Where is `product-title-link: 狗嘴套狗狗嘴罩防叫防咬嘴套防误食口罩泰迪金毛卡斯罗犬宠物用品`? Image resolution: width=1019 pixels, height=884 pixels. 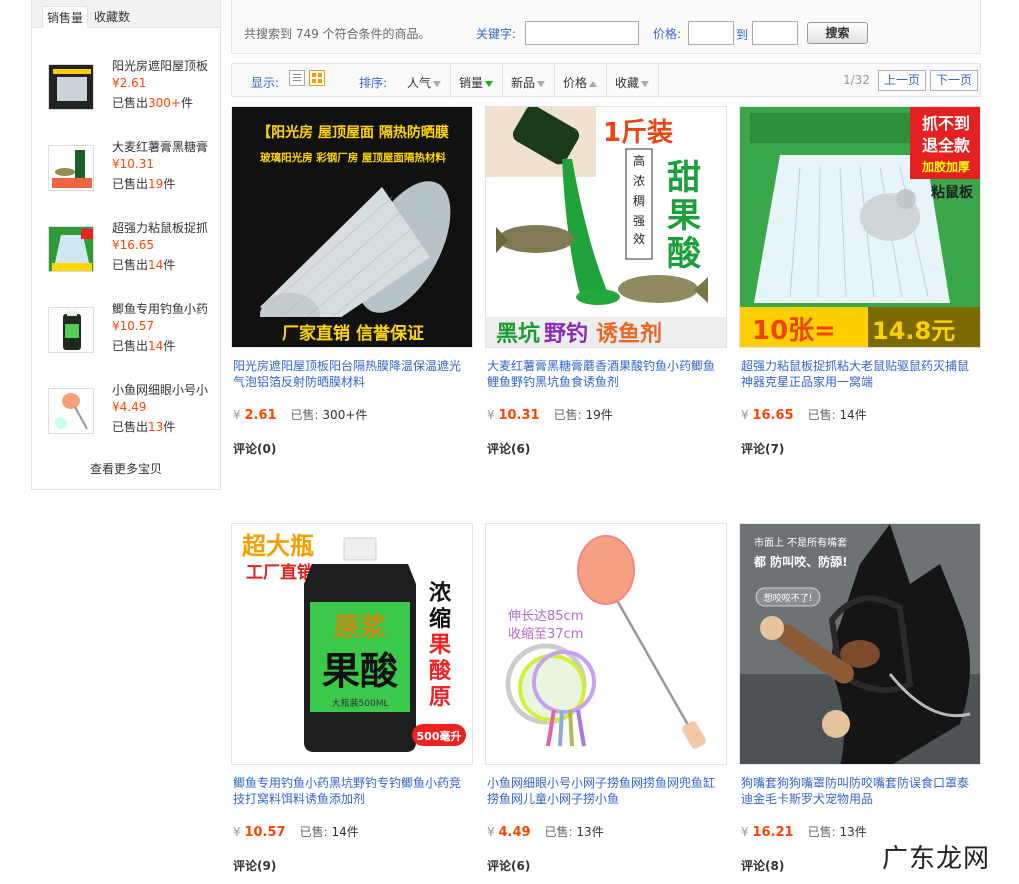 product-title-link: 狗嘴套狗狗嘴罩防叫防咬嘴套防误食口罩泰迪金毛卡斯罗犬宠物用品 is located at coordinates (859, 791).